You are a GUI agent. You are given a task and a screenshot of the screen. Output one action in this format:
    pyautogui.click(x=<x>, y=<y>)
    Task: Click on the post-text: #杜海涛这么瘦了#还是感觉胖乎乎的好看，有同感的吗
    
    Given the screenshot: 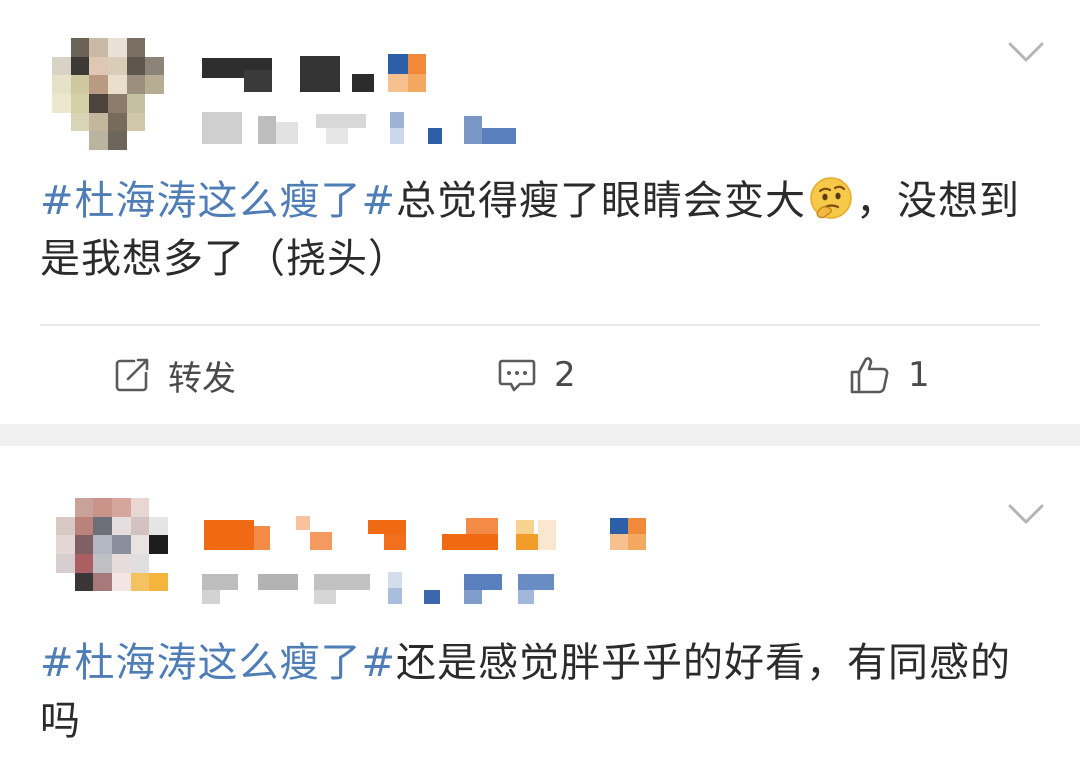 What is the action you would take?
    pyautogui.click(x=540, y=692)
    